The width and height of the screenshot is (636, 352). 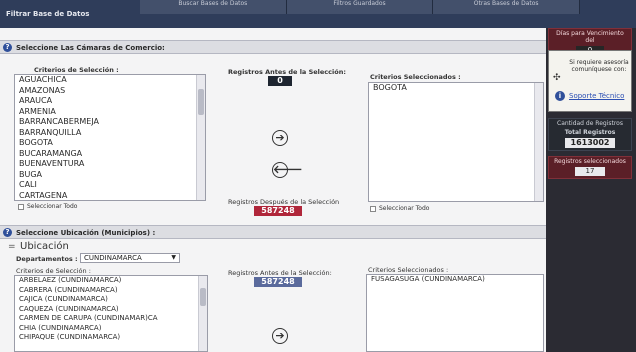 I want to click on before-selection-count-2: 587248, so click(x=278, y=282).